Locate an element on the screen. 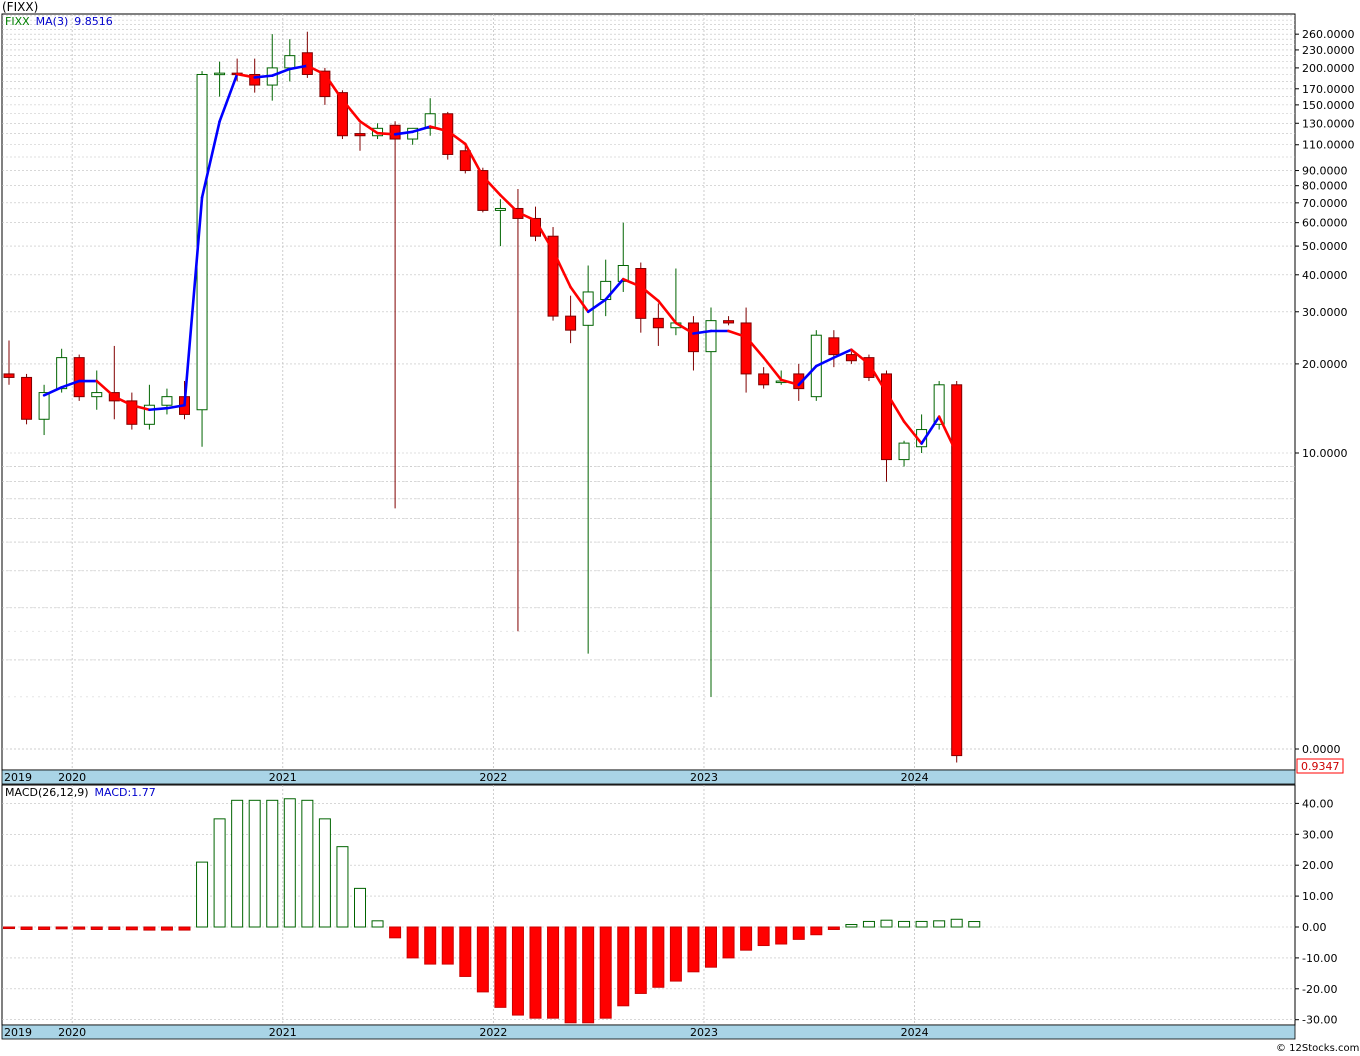 The image size is (1360, 1056). price-axis-label: 0.0000 is located at coordinates (1321, 749).